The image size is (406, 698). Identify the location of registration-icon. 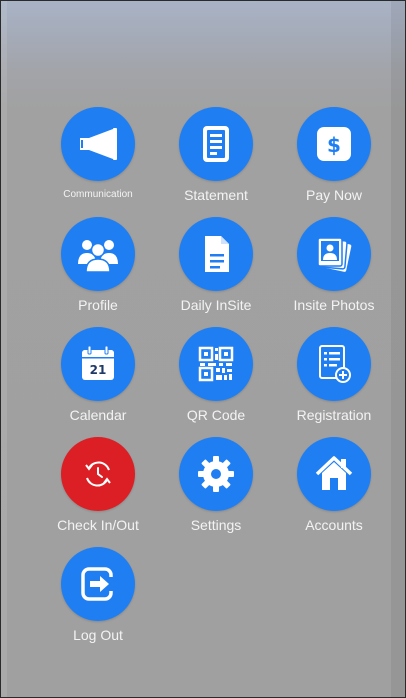
(335, 364).